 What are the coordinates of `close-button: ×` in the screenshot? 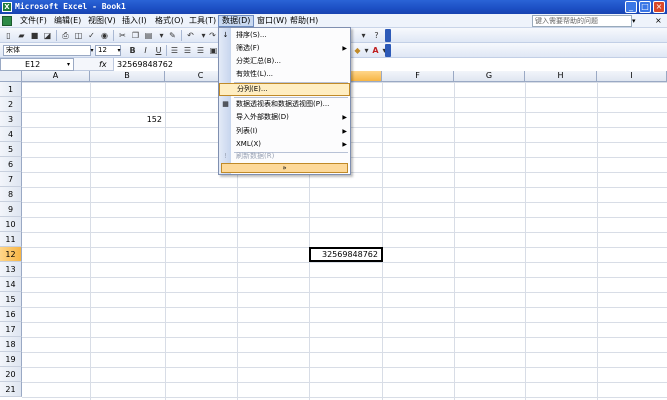 It's located at (659, 7).